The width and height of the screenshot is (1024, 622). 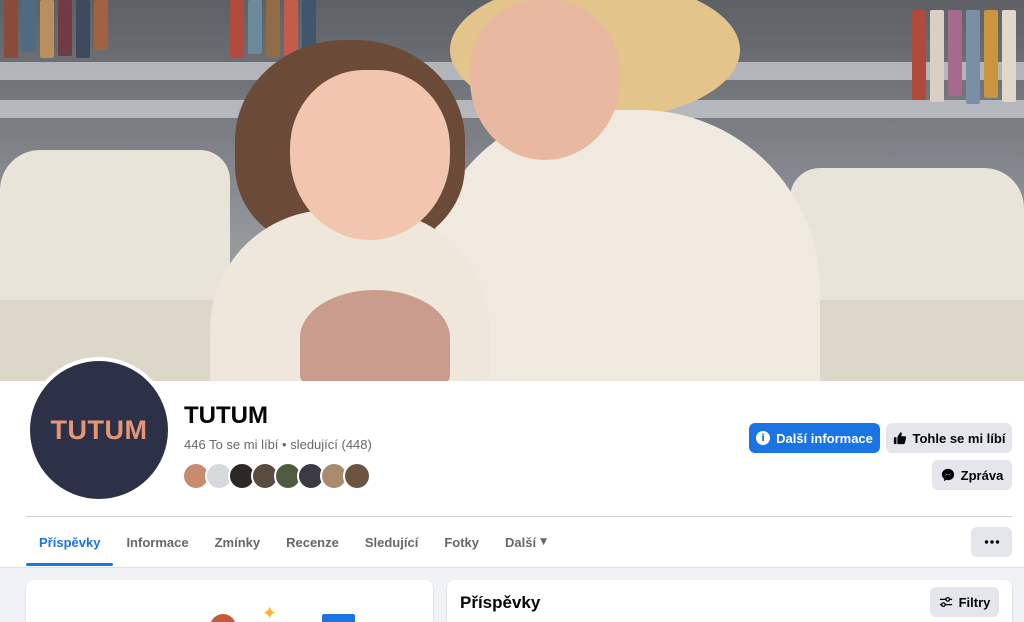 I want to click on like-label: Tohle se mi líbí, so click(x=959, y=438).